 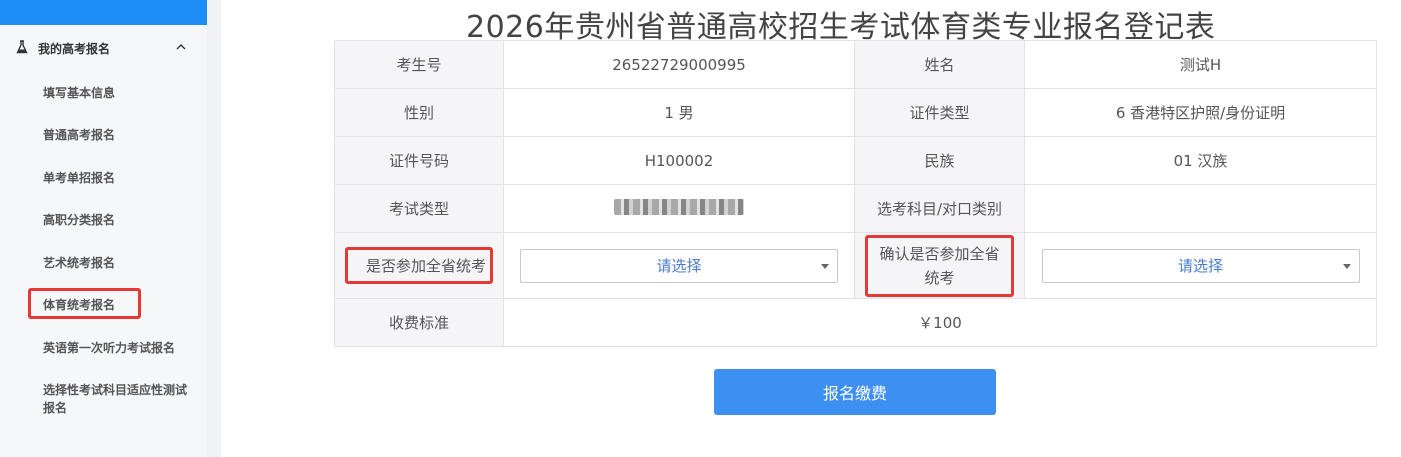 I want to click on sidebar-item-single-exam: 单考单招报名, so click(x=79, y=177).